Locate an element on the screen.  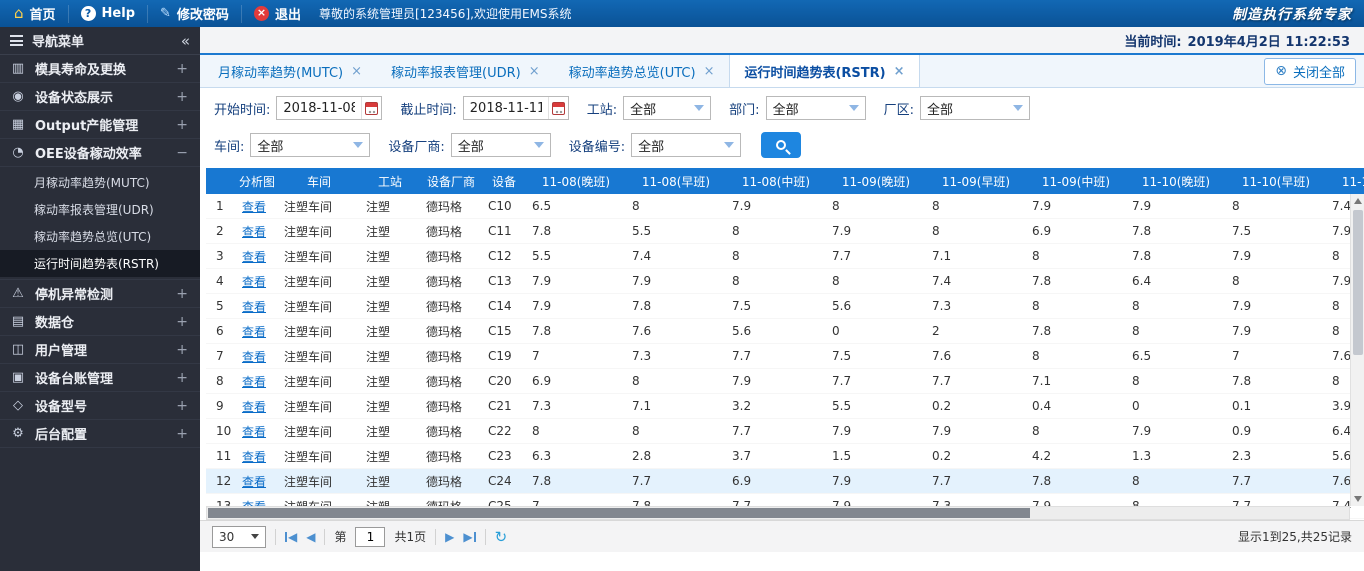
plant-select: 全部 is located at coordinates (974, 108).